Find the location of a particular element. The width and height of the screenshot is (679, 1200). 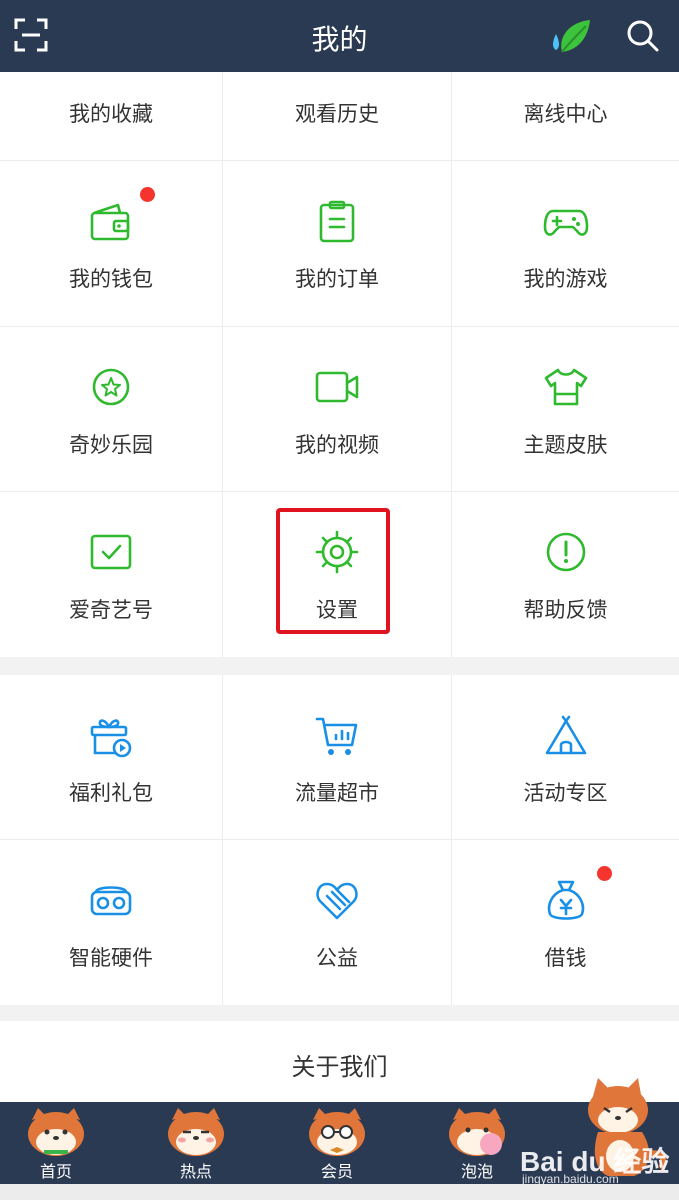

tab-home: 首页 is located at coordinates (56, 1143).